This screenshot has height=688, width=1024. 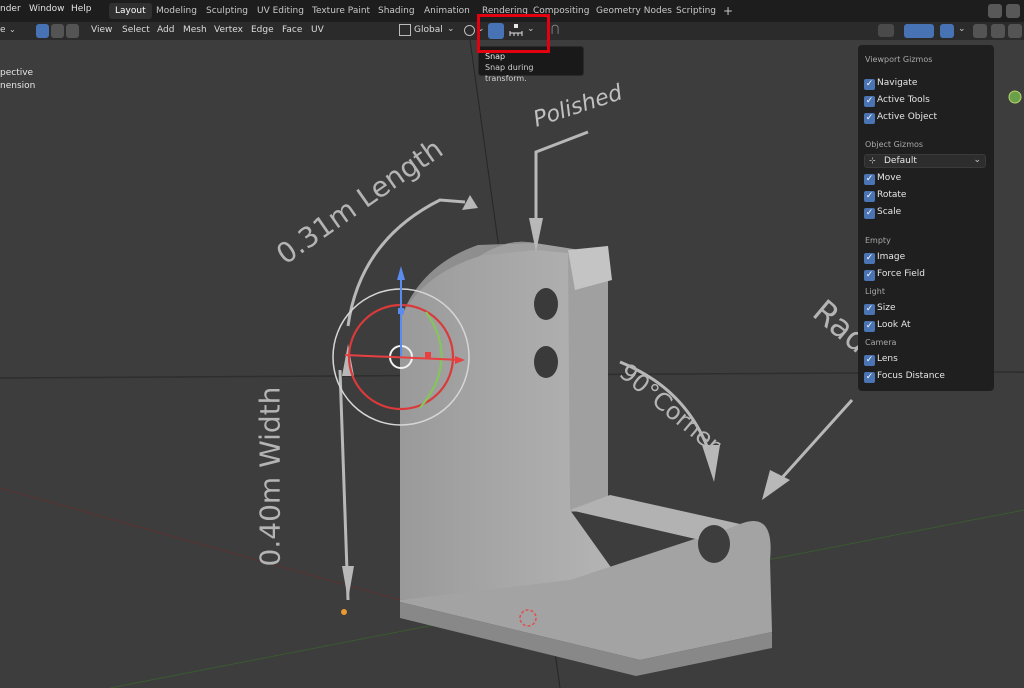 I want to click on checkbox-label: Size, so click(x=886, y=308).